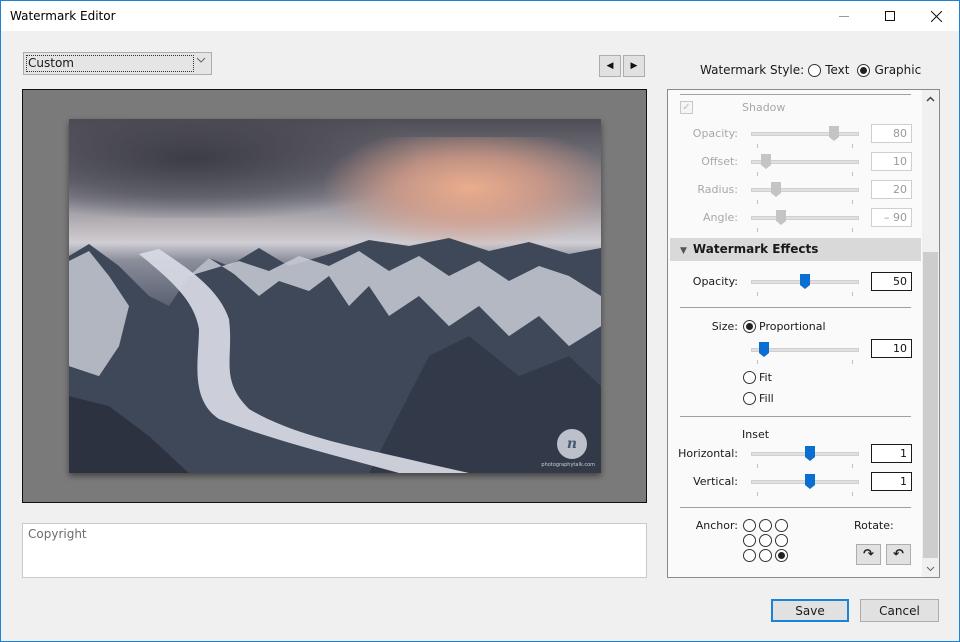 The height and width of the screenshot is (642, 960). Describe the element at coordinates (891, 217) in the screenshot. I see `shadow-row-value-field: – 90` at that location.